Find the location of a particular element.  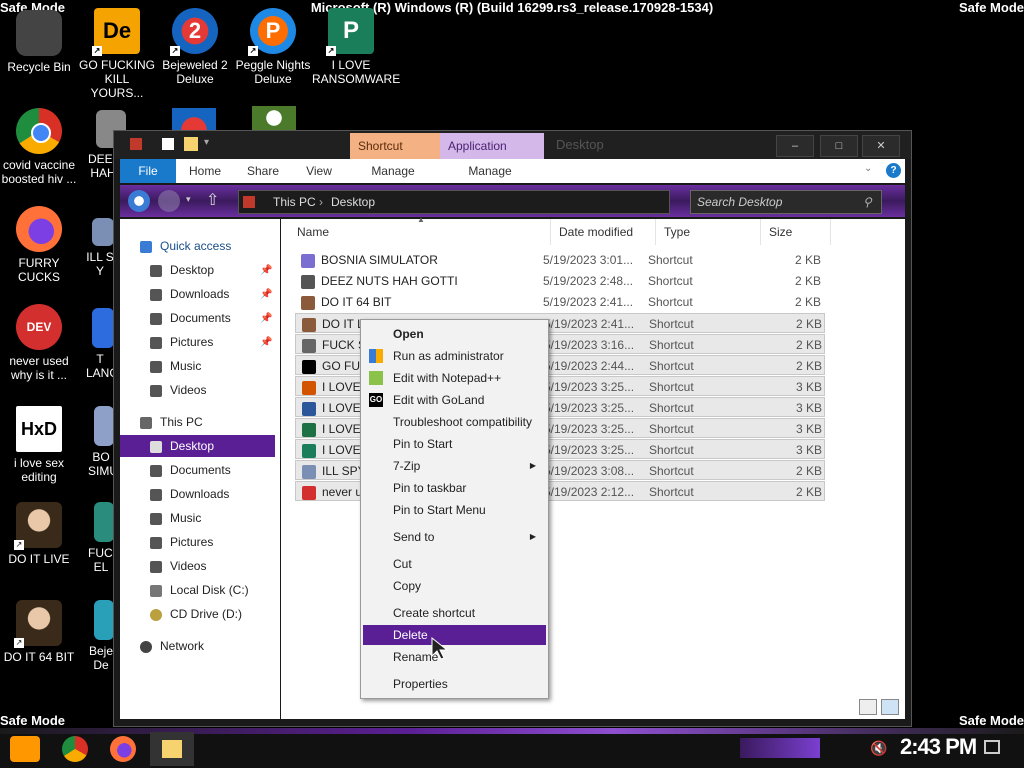

menu-item-properties: Properties is located at coordinates (454, 684).